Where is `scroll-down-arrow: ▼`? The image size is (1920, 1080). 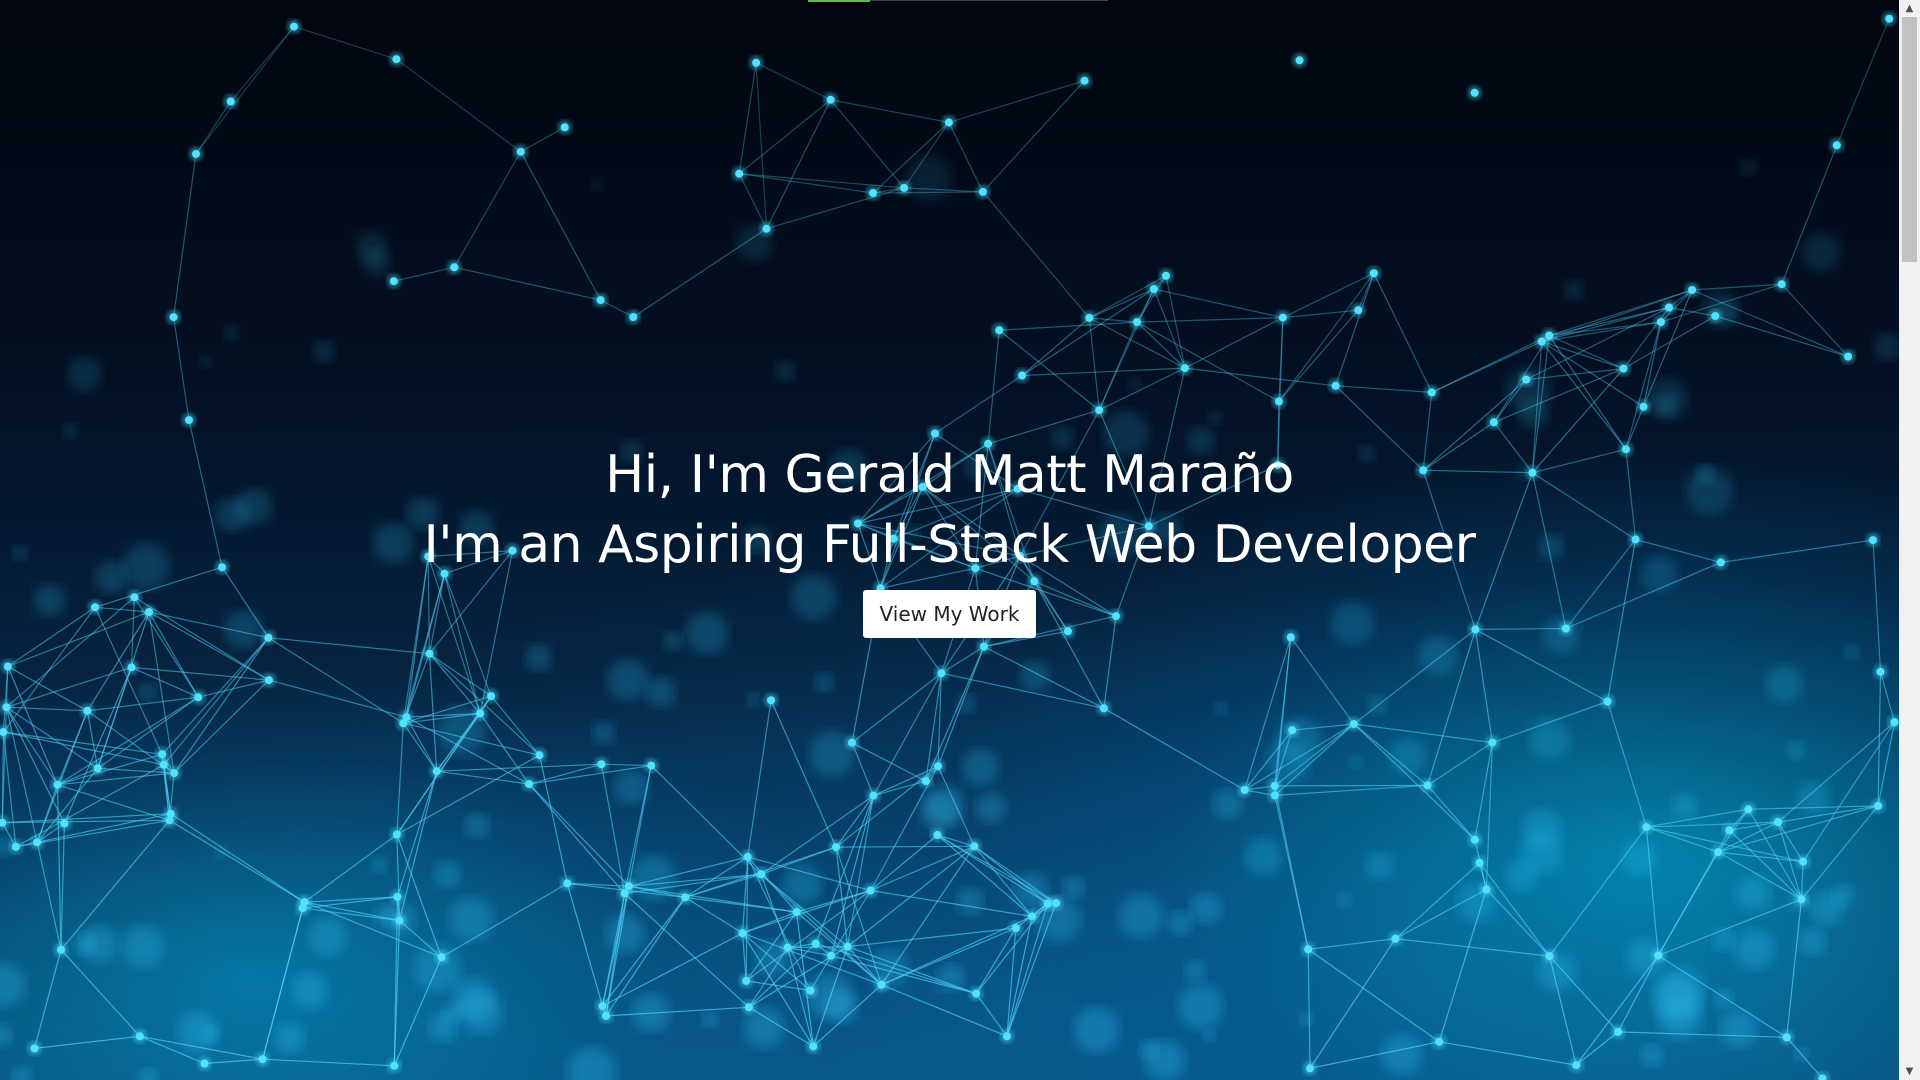
scroll-down-arrow: ▼ is located at coordinates (1909, 1071).